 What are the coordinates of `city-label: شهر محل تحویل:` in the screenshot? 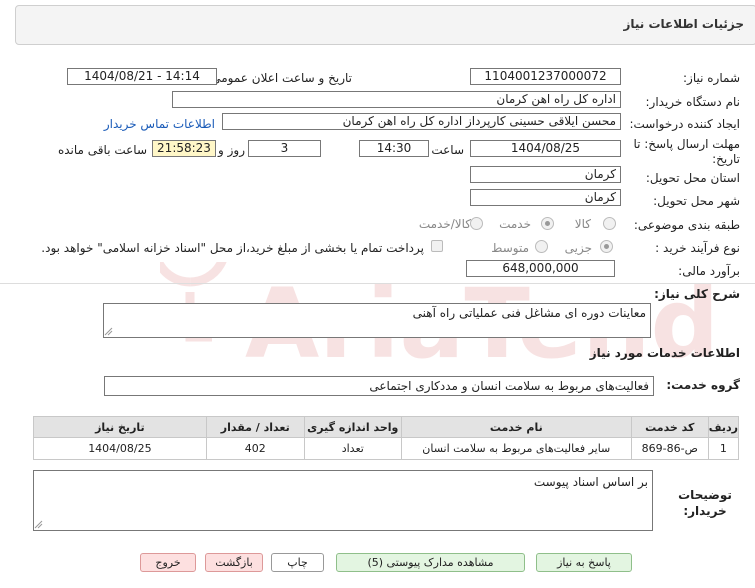 It's located at (696, 201).